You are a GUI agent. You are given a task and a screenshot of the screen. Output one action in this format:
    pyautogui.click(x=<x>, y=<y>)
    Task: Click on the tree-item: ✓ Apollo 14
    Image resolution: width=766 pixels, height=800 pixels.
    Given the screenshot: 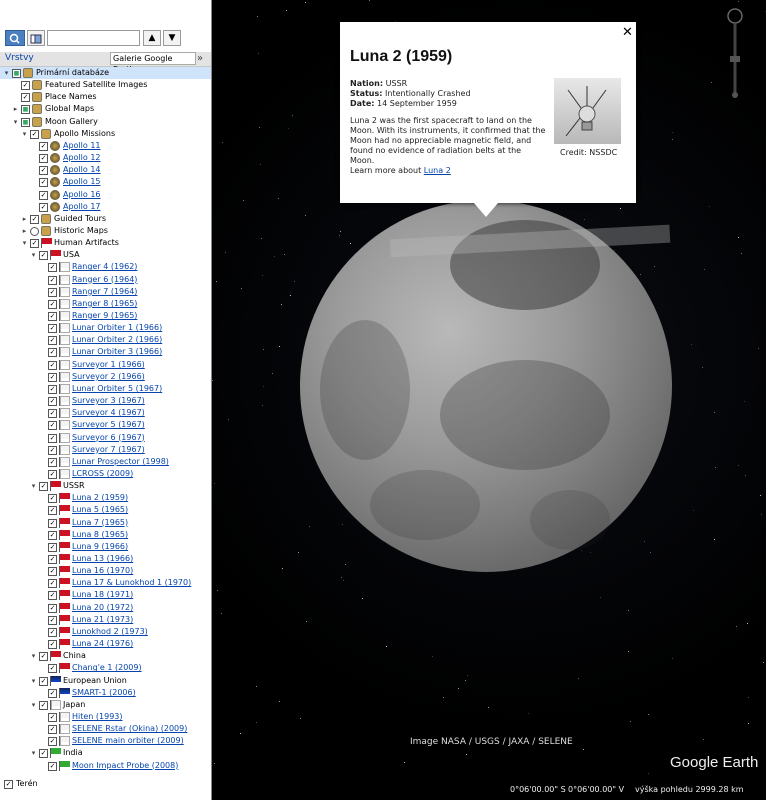 What is the action you would take?
    pyautogui.click(x=105, y=170)
    